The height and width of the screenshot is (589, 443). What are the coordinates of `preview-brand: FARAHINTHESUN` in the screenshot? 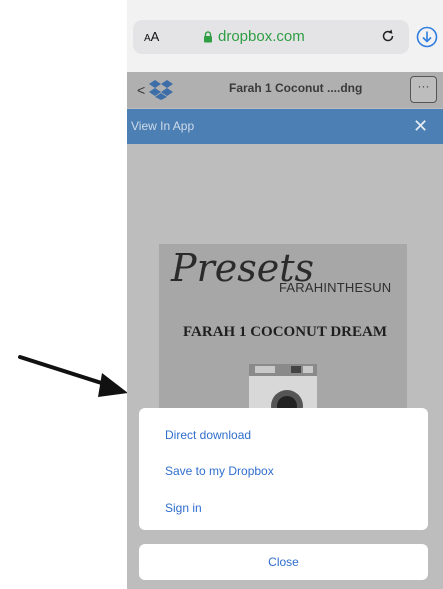 It's located at (335, 287).